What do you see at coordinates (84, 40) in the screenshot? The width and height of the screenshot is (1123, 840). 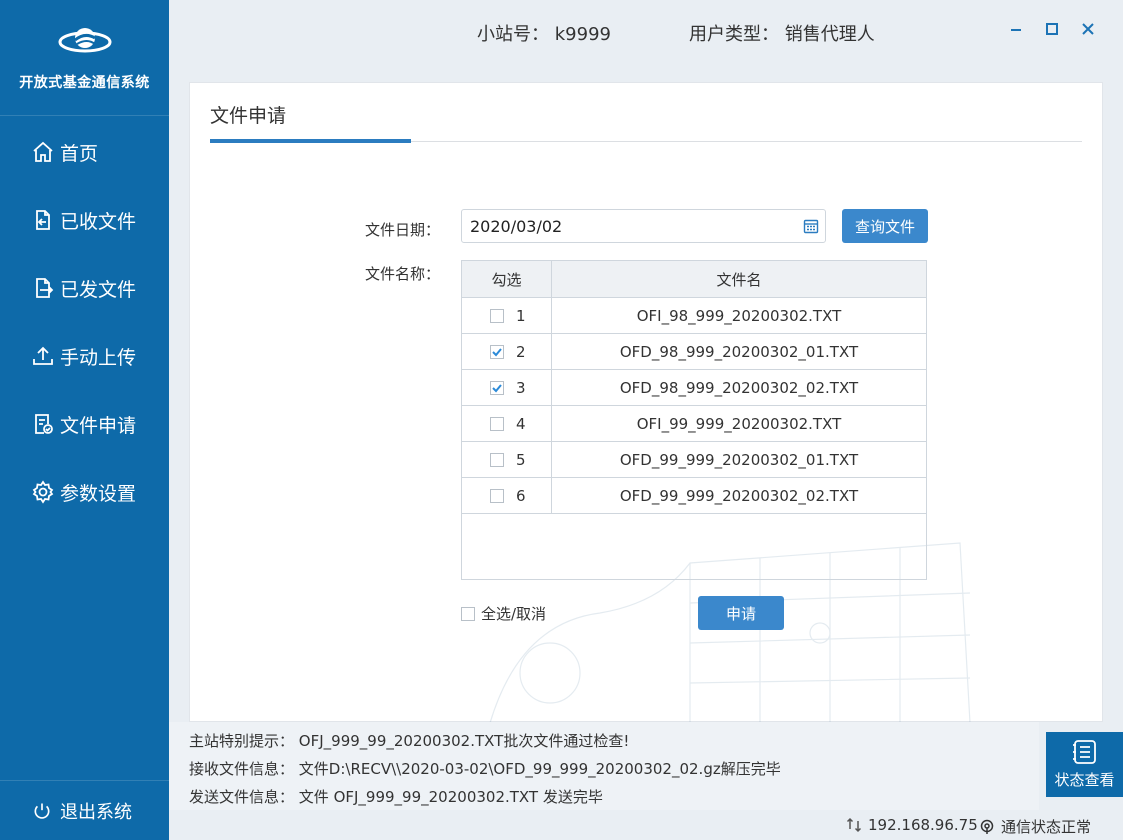 I see `brand-logo-icon` at bounding box center [84, 40].